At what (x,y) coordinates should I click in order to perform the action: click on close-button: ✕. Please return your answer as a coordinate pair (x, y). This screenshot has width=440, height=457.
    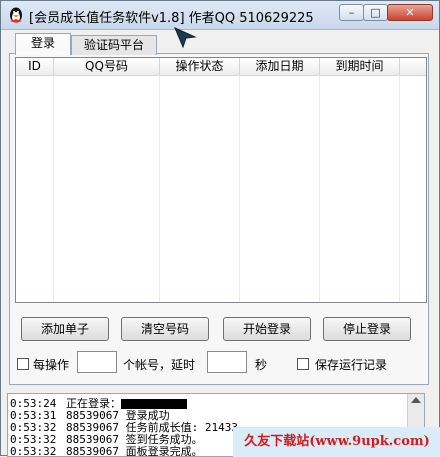
    Looking at the image, I should click on (410, 12).